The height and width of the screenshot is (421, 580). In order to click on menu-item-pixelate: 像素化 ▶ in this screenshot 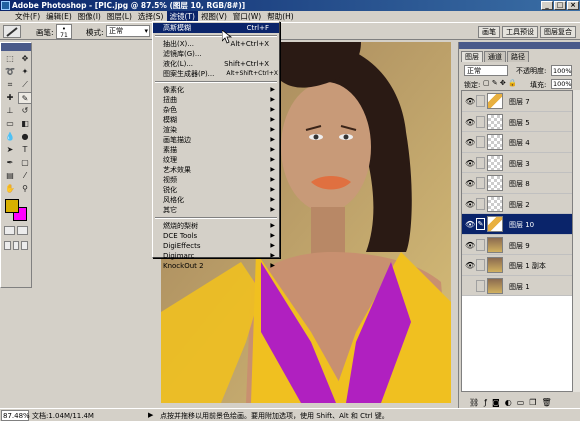, I will do `click(216, 90)`.